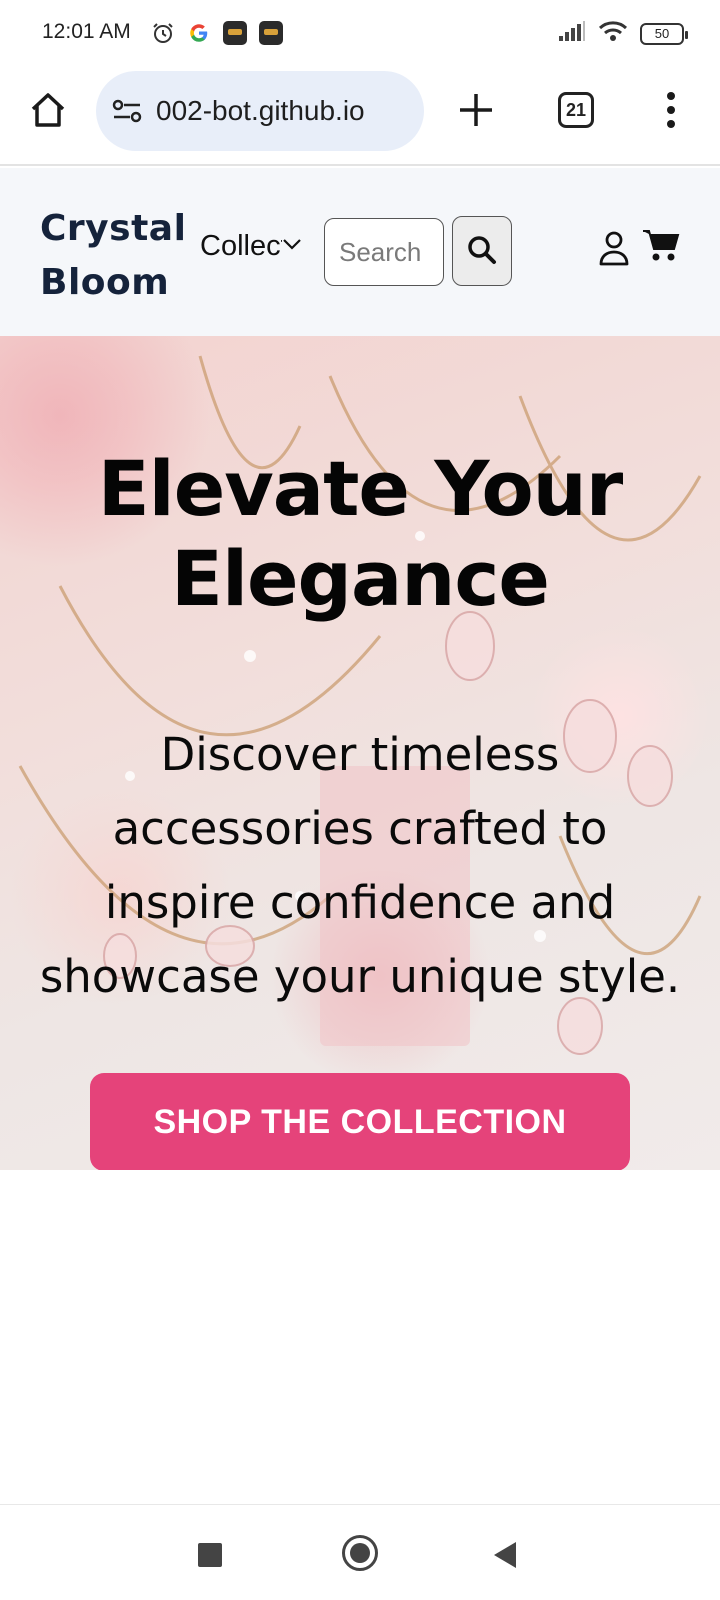  Describe the element at coordinates (163, 33) in the screenshot. I see `alarm-icon` at that location.